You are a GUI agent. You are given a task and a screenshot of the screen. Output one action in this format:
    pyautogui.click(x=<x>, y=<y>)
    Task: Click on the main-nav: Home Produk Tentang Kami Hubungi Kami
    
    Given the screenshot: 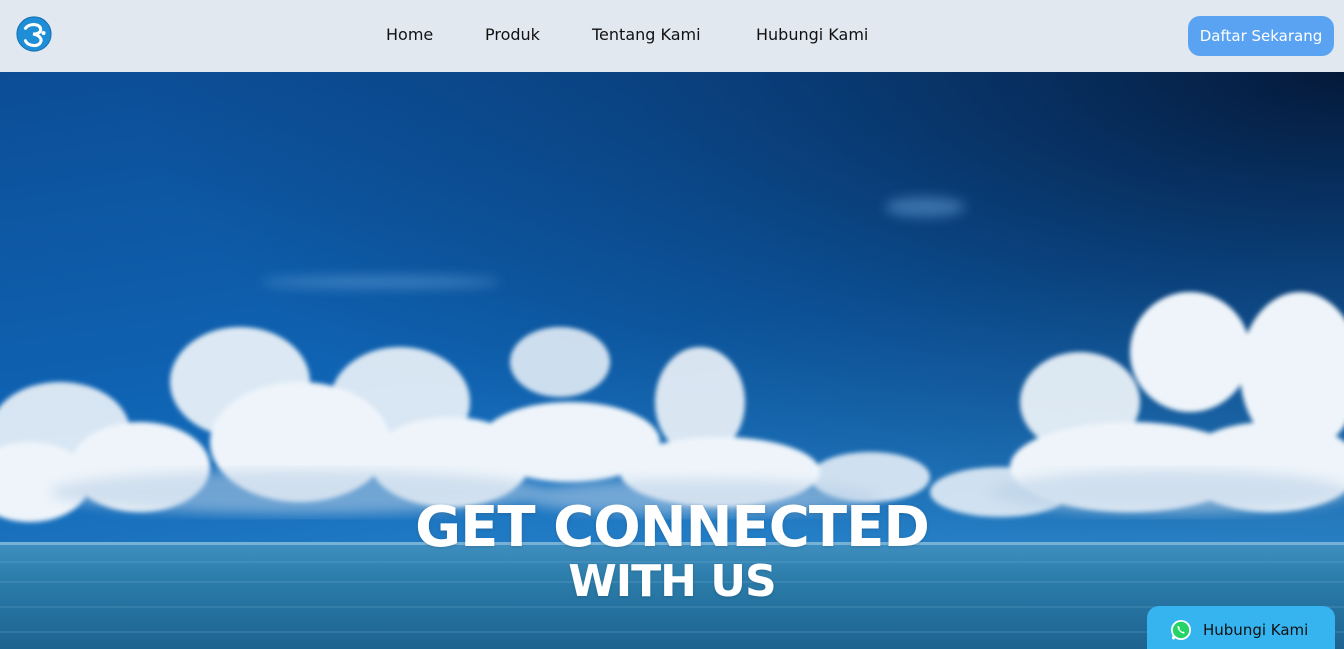 What is the action you would take?
    pyautogui.click(x=672, y=36)
    